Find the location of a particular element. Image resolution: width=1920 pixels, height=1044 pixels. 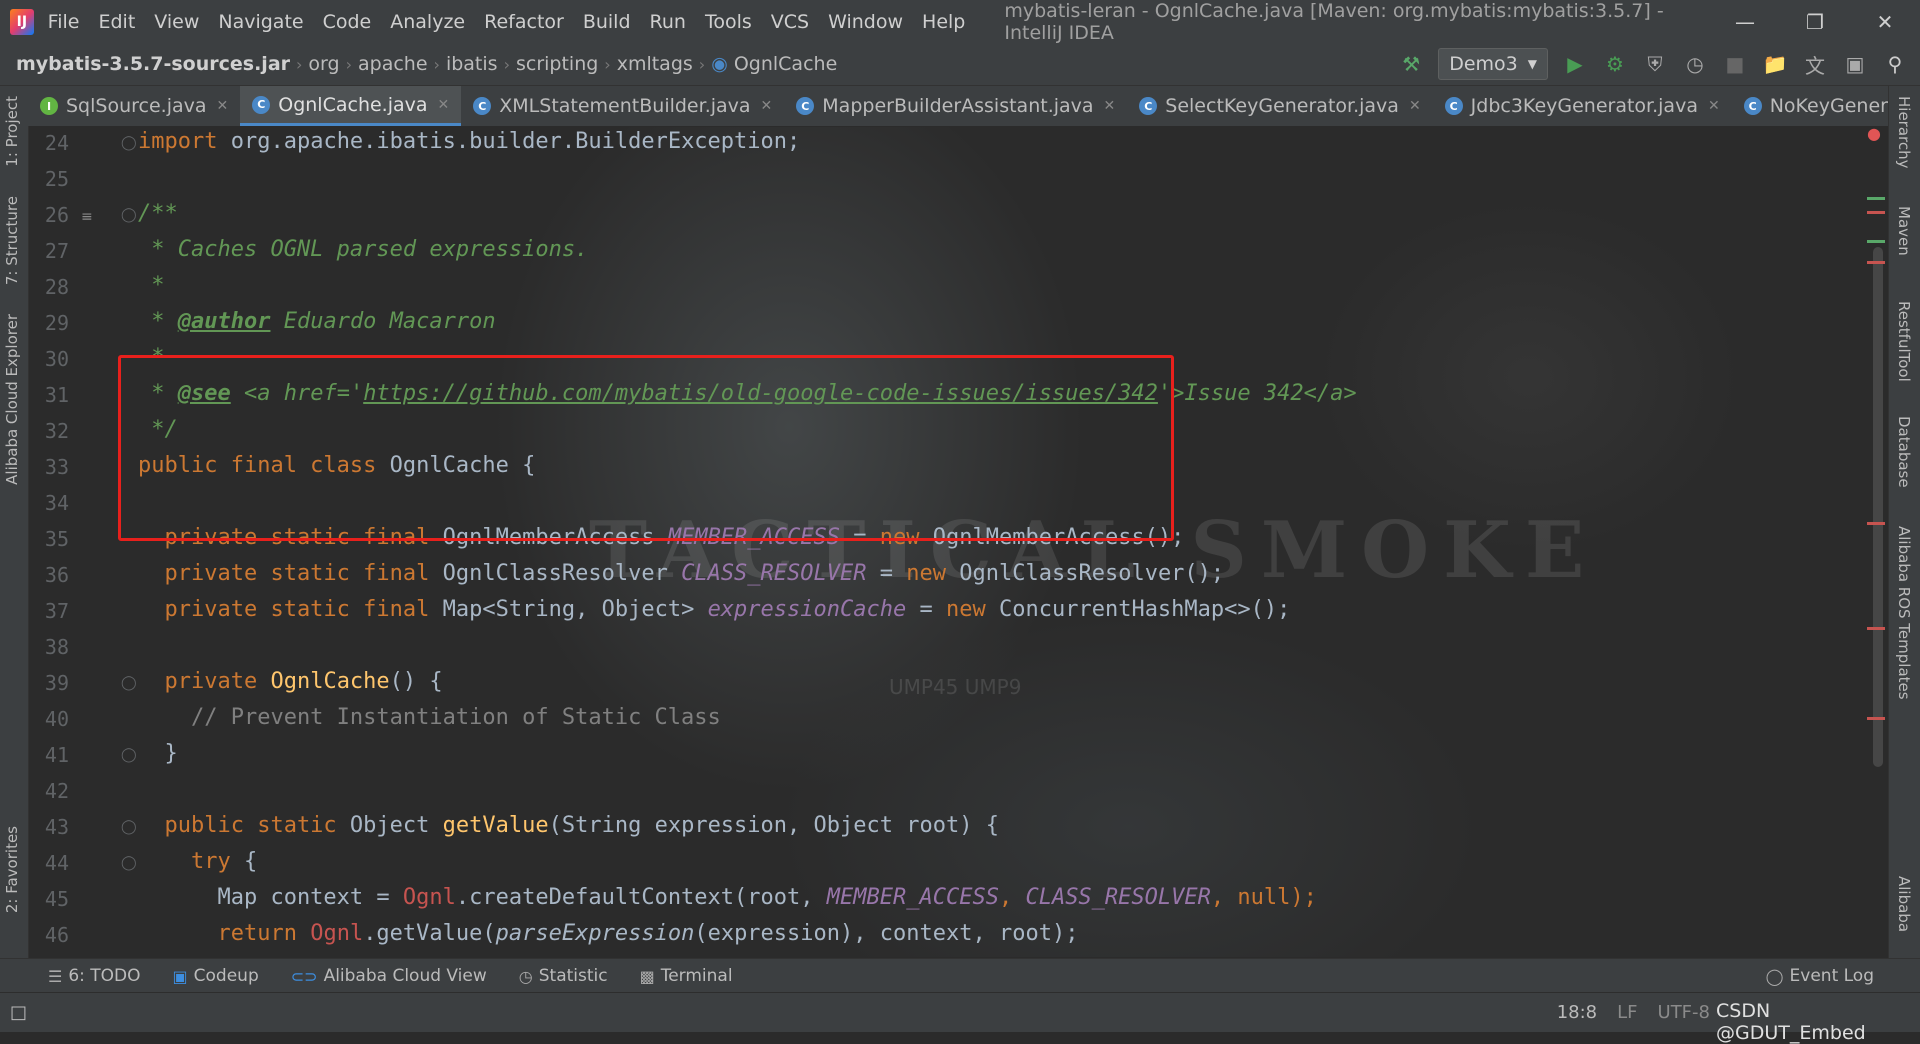

caret-position: 18:8 is located at coordinates (1577, 1012).